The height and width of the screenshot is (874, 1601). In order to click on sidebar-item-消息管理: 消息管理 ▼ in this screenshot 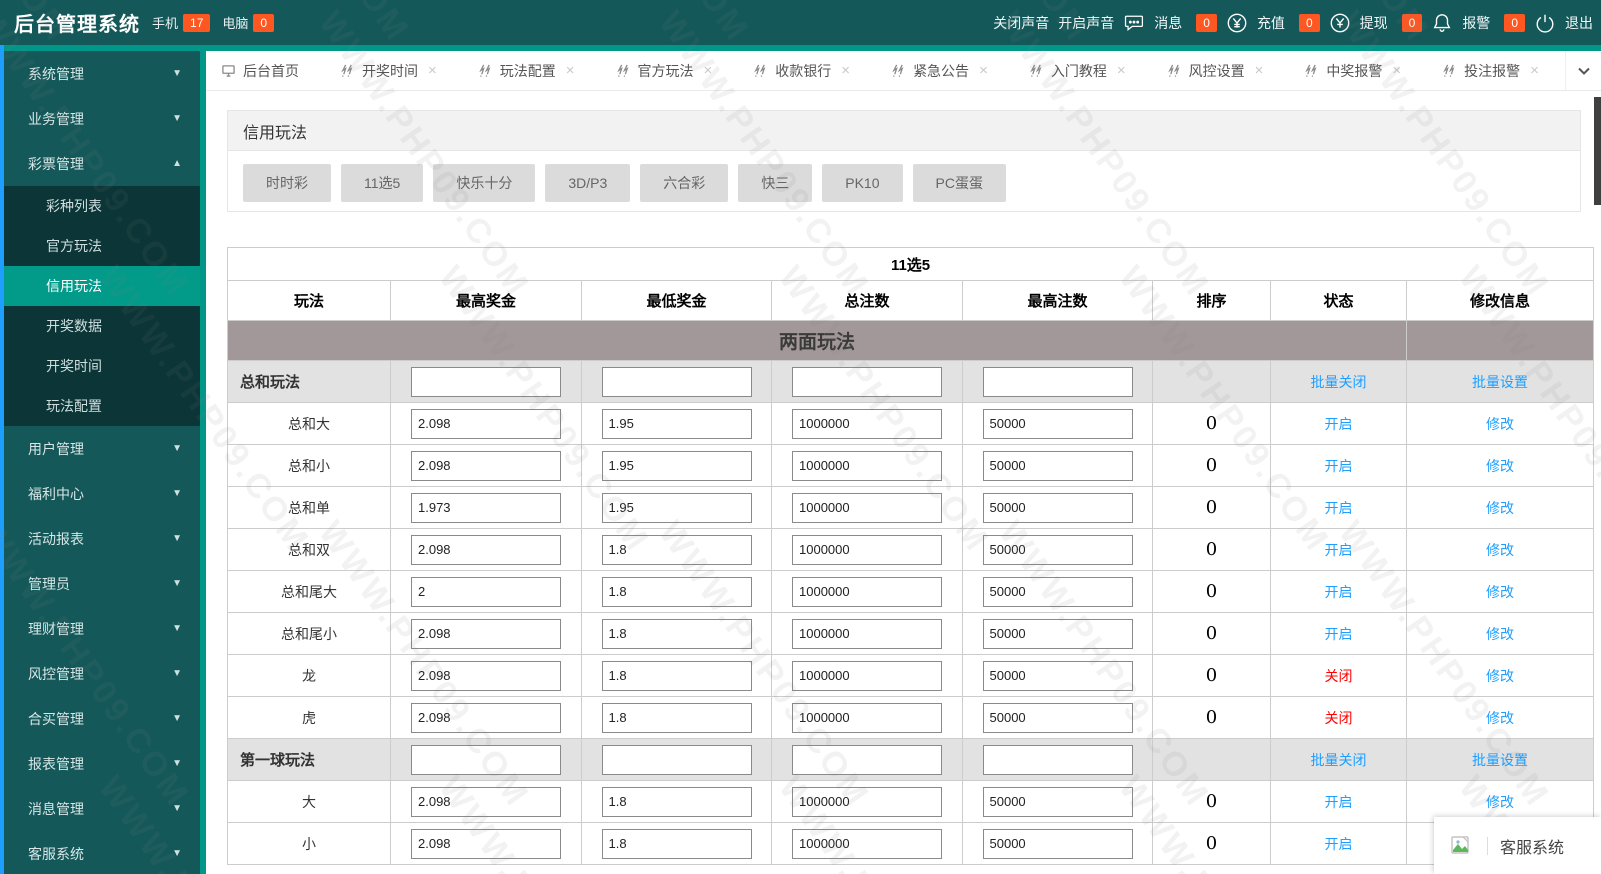, I will do `click(100, 808)`.